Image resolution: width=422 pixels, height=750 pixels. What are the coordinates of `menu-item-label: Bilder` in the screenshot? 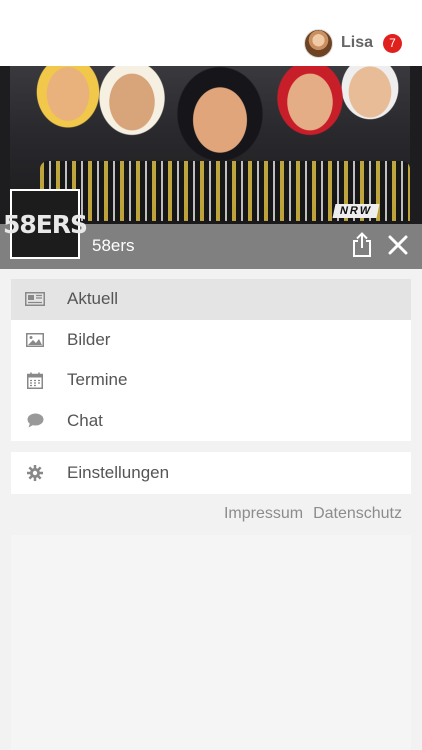 It's located at (89, 339).